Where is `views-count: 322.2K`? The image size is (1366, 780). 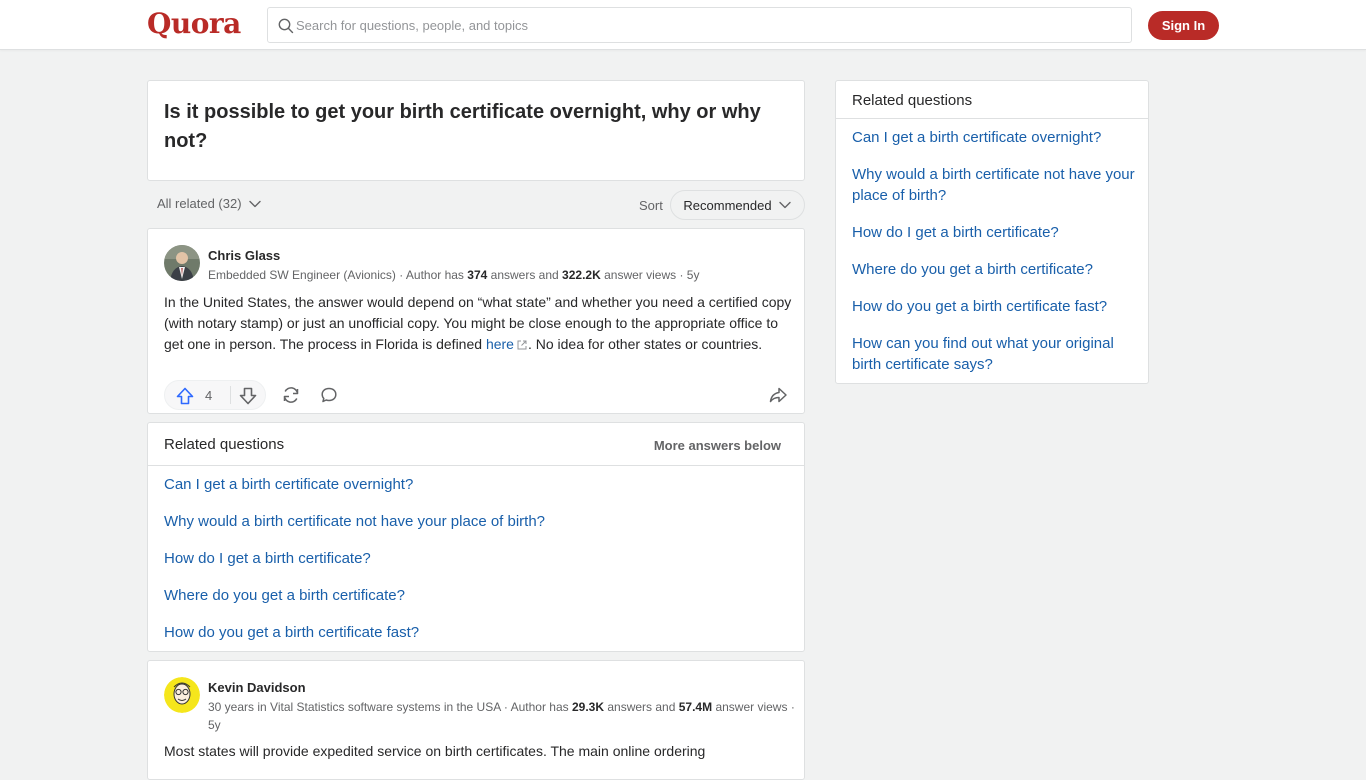
views-count: 322.2K is located at coordinates (581, 275).